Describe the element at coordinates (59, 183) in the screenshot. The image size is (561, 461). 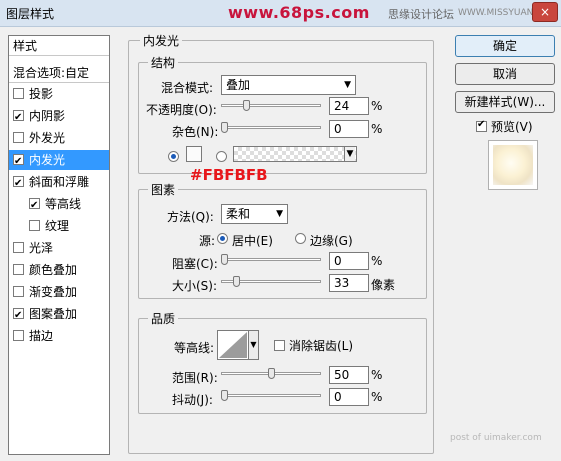
I see `style-item: 斜面和浮雕` at that location.